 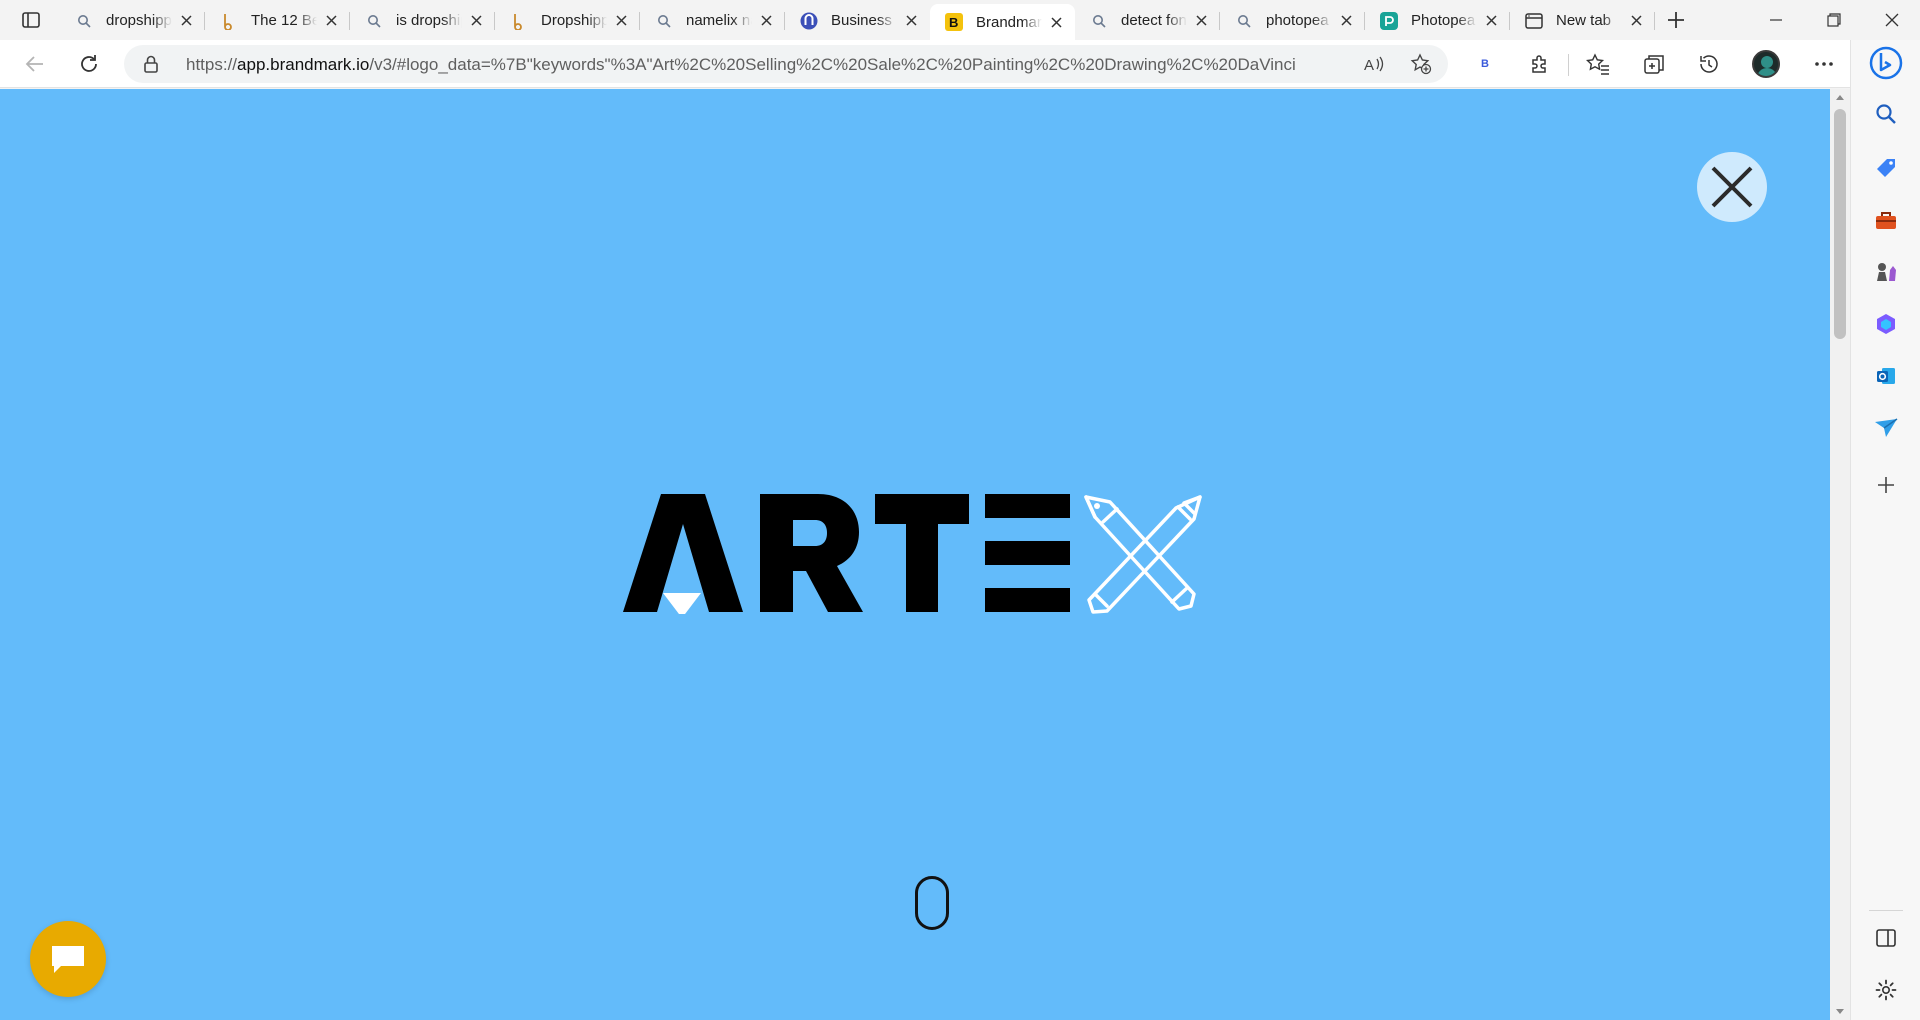 What do you see at coordinates (1389, 21) in the screenshot?
I see `photopea-icon` at bounding box center [1389, 21].